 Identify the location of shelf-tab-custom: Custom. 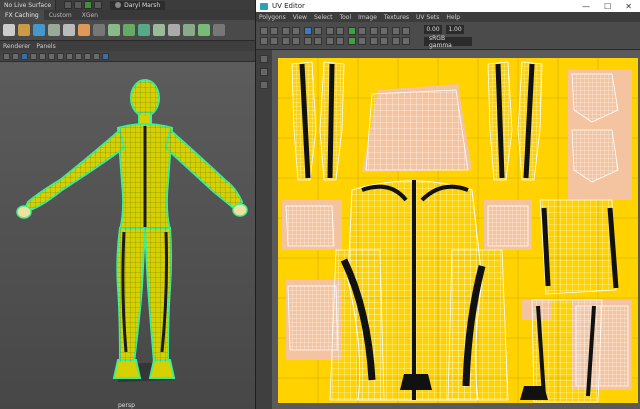
(60, 15).